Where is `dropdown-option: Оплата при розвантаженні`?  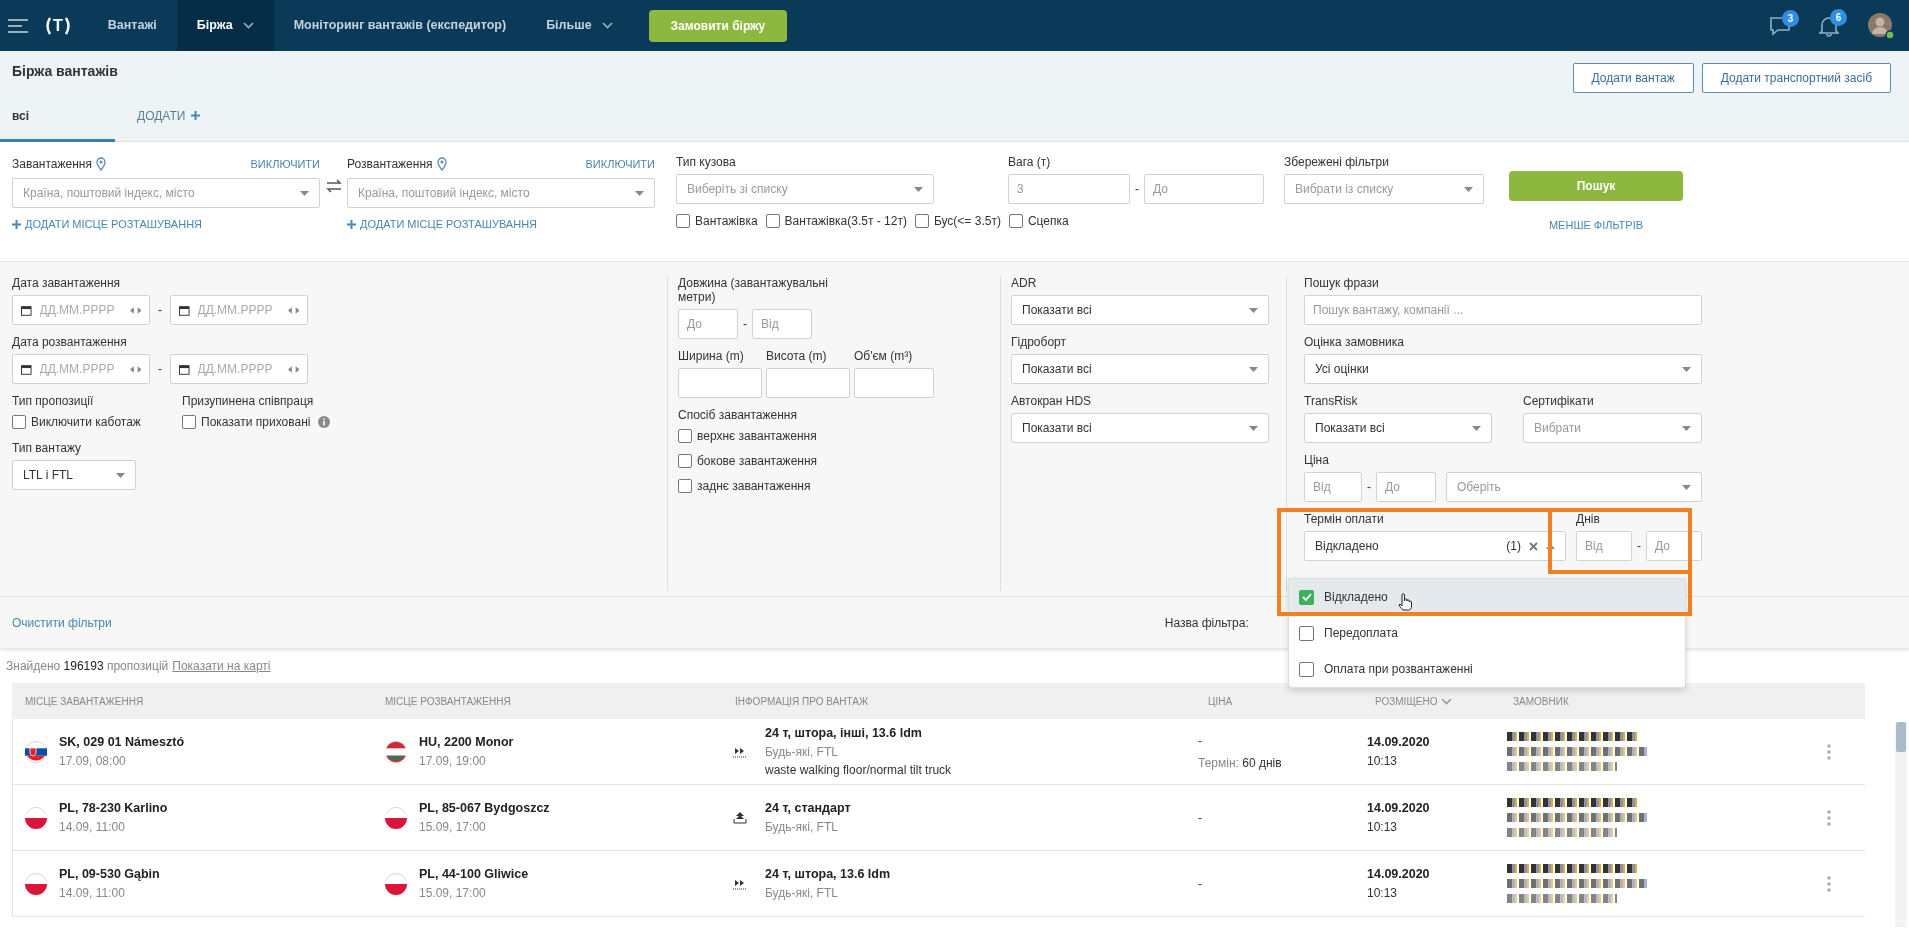 dropdown-option: Оплата при розвантаженні is located at coordinates (1487, 669).